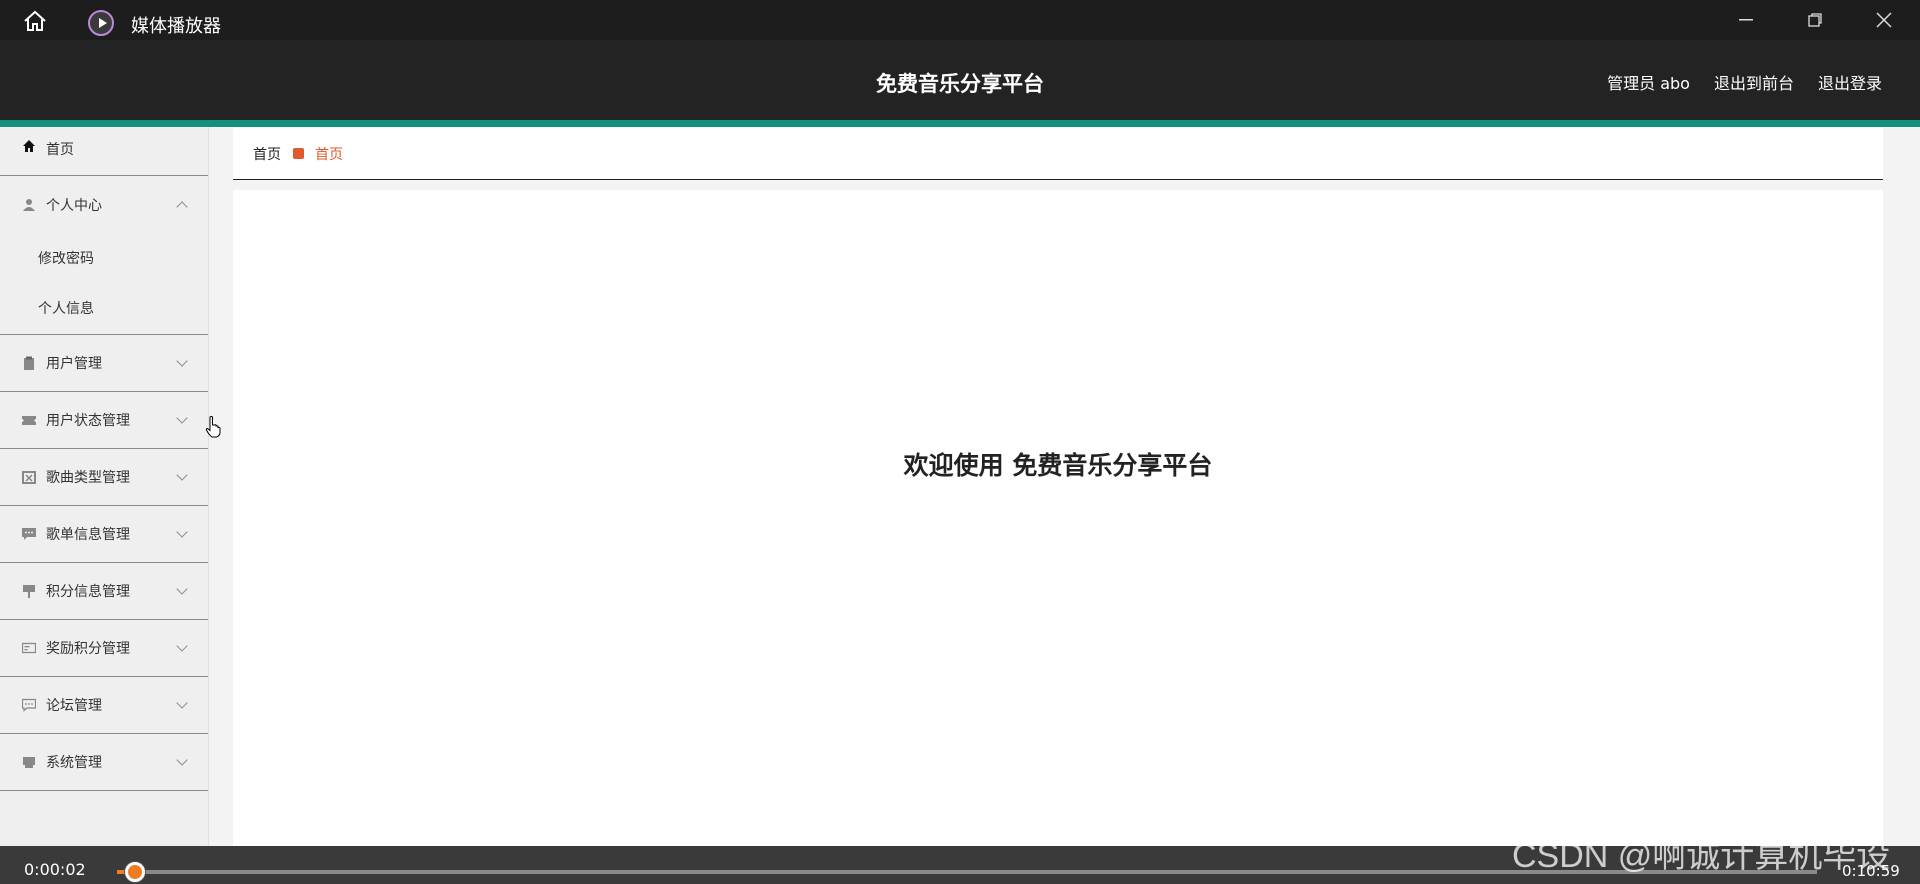 The width and height of the screenshot is (1920, 884). Describe the element at coordinates (1754, 82) in the screenshot. I see `exit-to-front-link: 退出到前台` at that location.